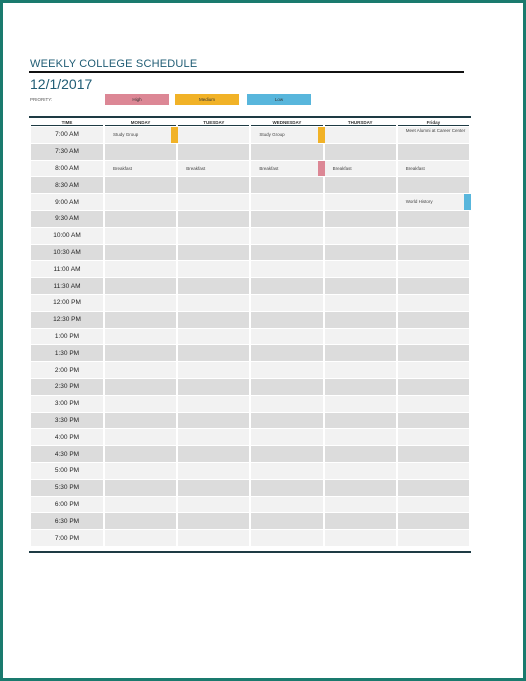 The image size is (526, 681). Describe the element at coordinates (433, 135) in the screenshot. I see `schedule-cell-friday: Meet Alumni at Career Center` at that location.